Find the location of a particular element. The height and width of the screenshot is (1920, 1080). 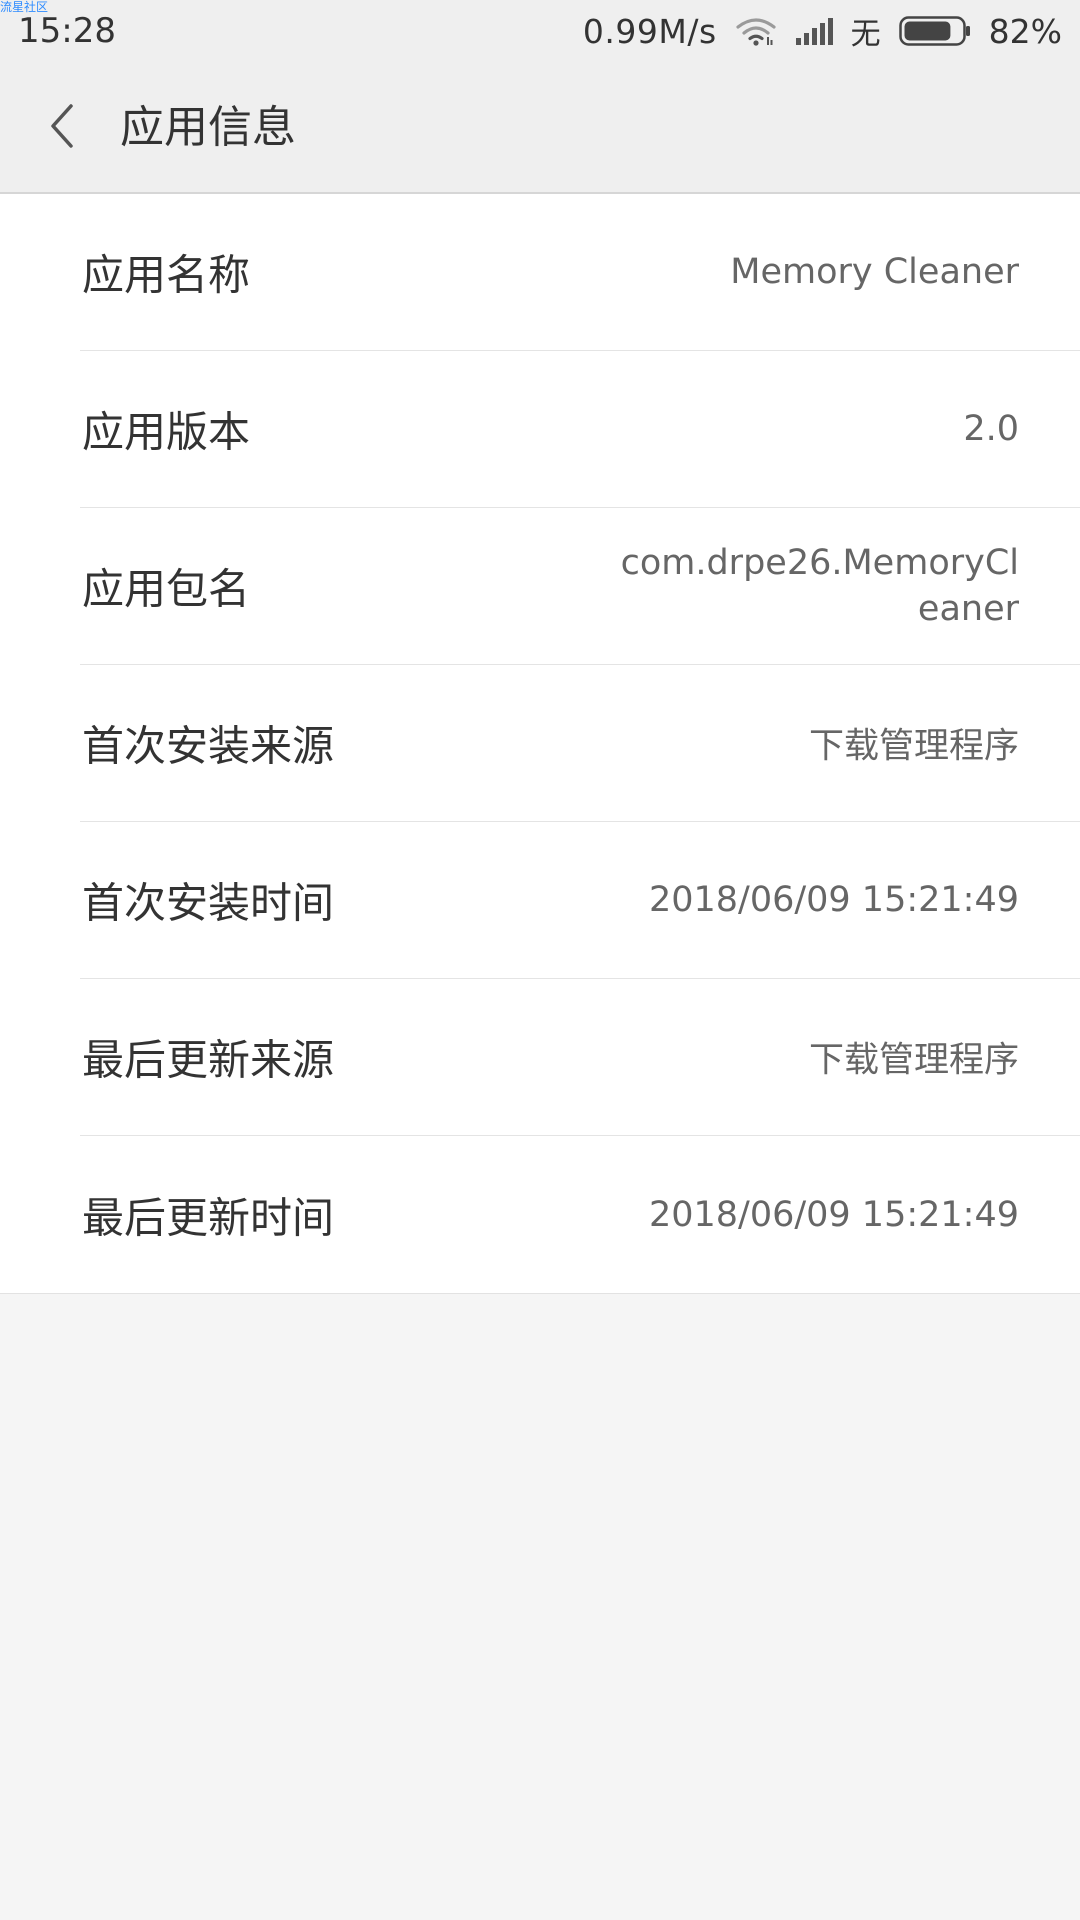

info-row-package-name: 应用包名 com.drpe26.MemoryCleaner is located at coordinates (580, 586).